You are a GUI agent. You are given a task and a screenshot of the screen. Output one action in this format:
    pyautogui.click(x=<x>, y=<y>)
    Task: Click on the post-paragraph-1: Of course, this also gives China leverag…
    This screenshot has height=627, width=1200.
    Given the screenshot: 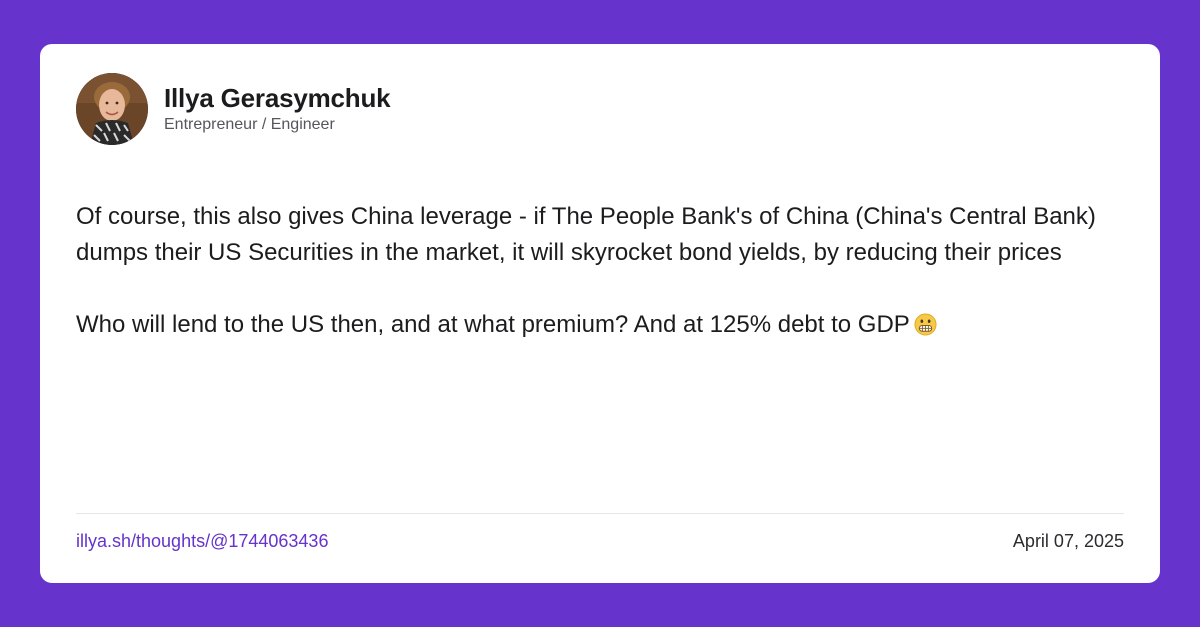 What is the action you would take?
    pyautogui.click(x=586, y=234)
    